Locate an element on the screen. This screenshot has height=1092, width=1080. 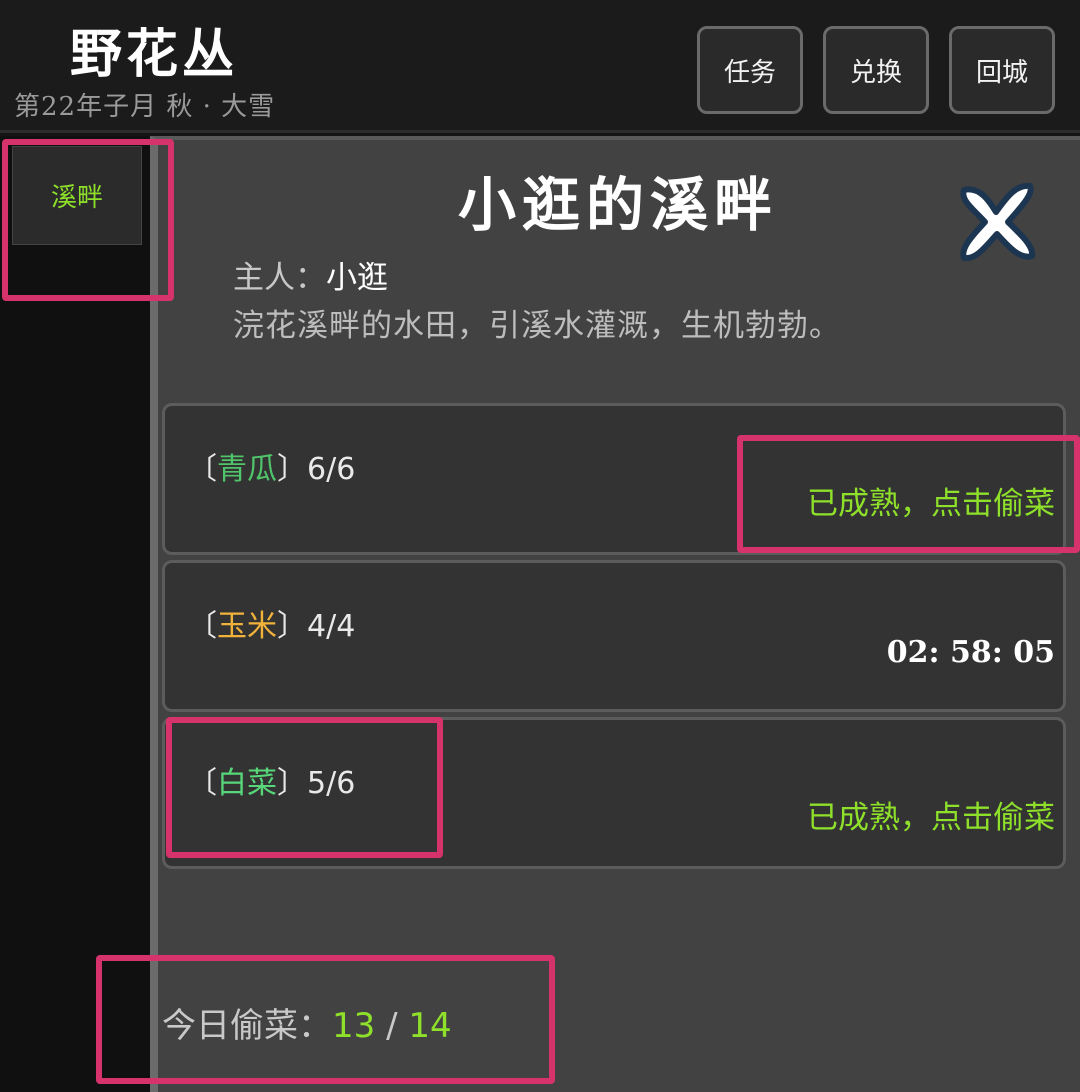
daily-steal-max: 14 is located at coordinates (430, 1026).